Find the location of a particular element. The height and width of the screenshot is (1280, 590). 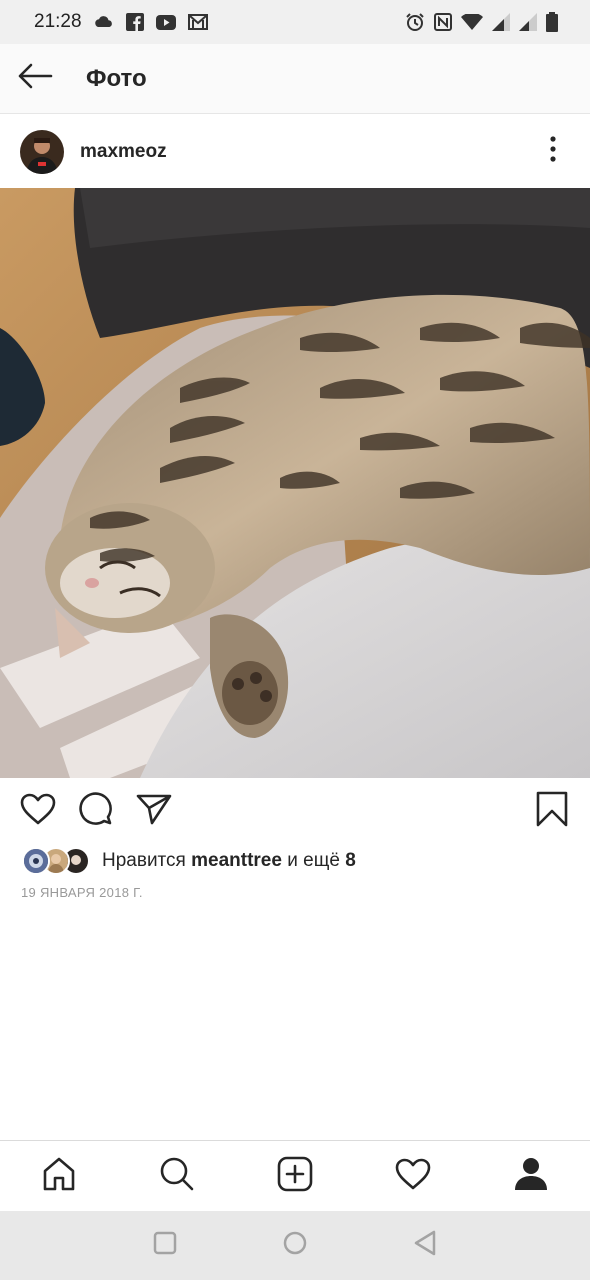

likes-middle: и ещё is located at coordinates (313, 860).